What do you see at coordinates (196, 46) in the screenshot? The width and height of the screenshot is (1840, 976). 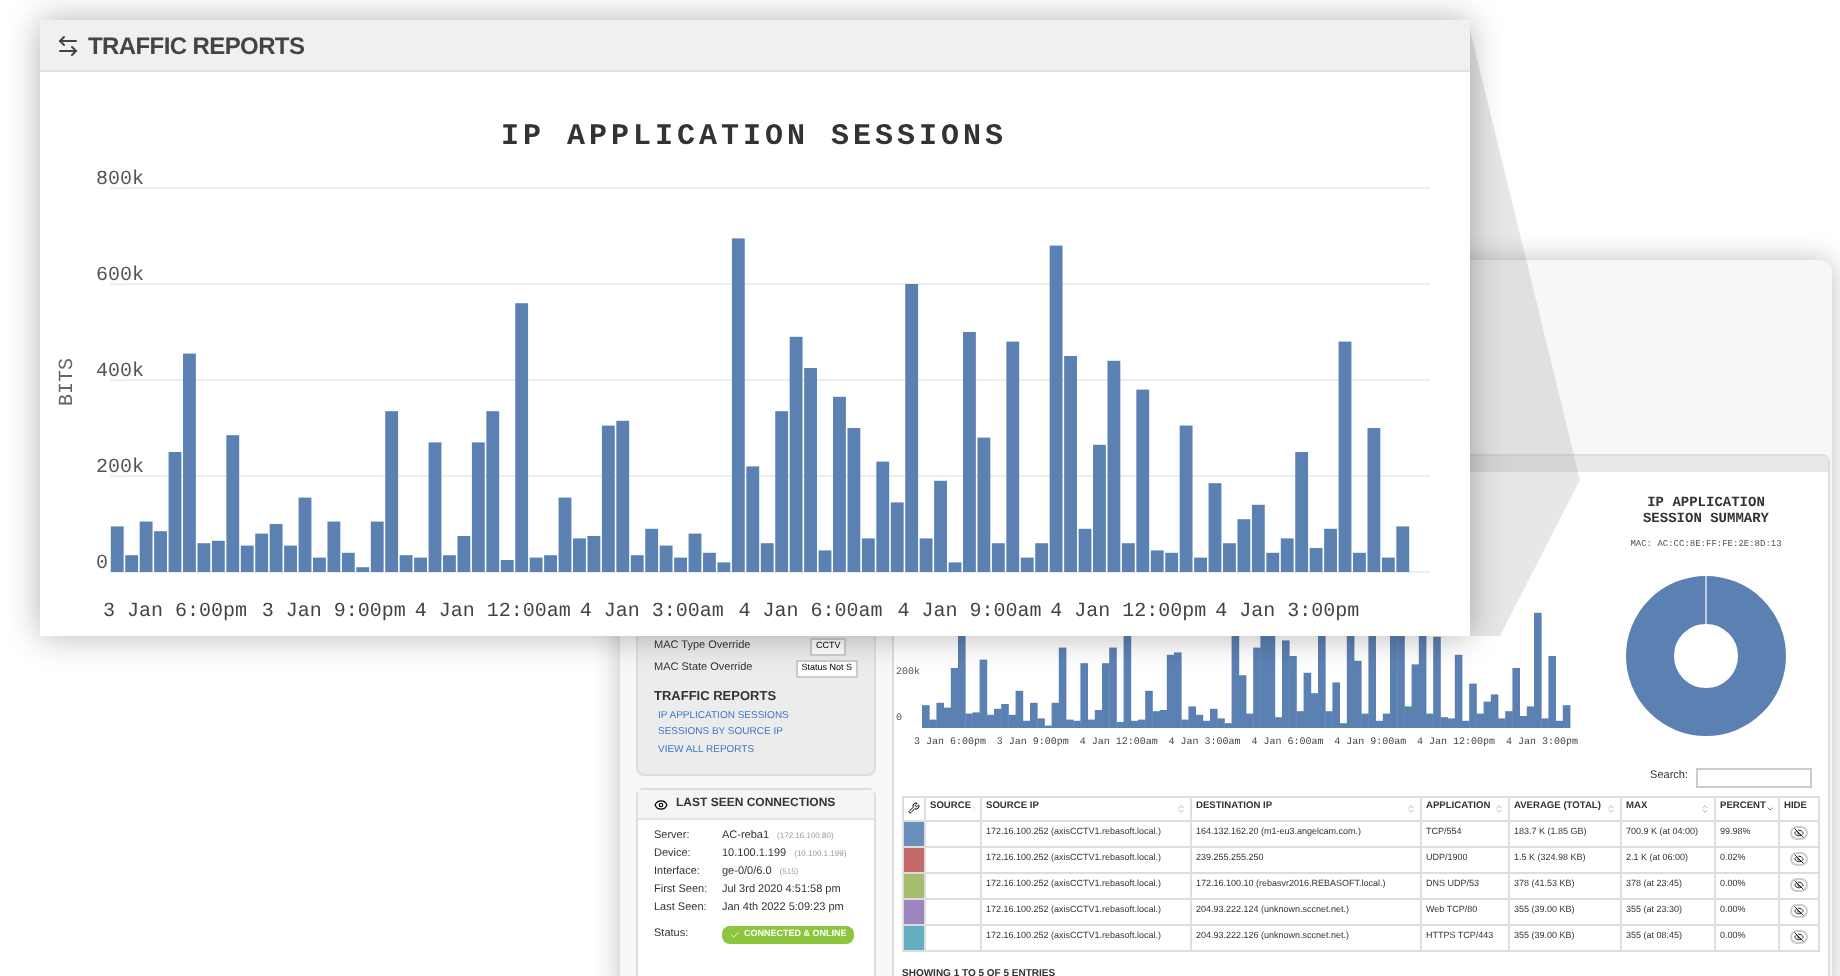 I see `card-title: TRAFFIC REPORTS` at bounding box center [196, 46].